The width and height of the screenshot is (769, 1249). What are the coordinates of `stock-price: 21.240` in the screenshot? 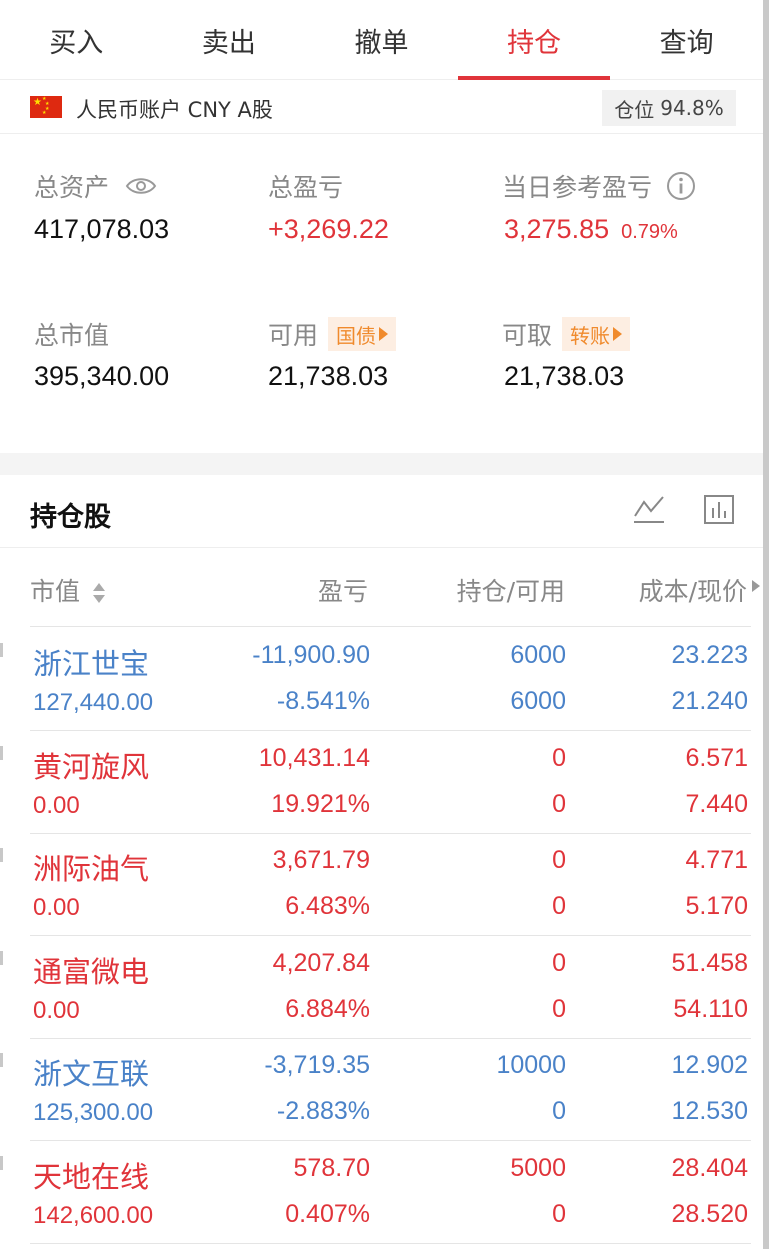 It's located at (709, 701).